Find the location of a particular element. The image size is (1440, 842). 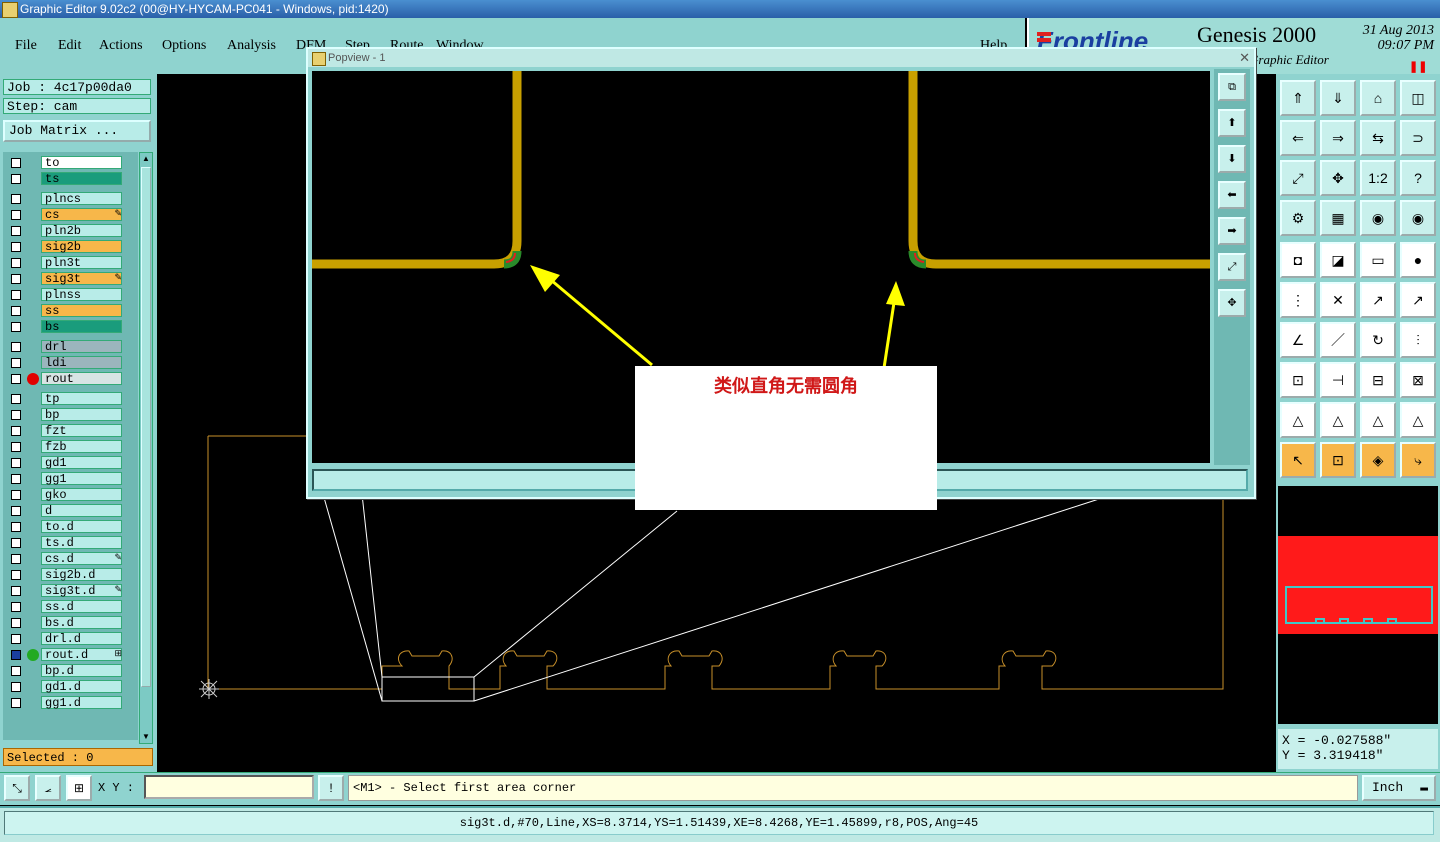

help-icon: ? is located at coordinates (1418, 178).